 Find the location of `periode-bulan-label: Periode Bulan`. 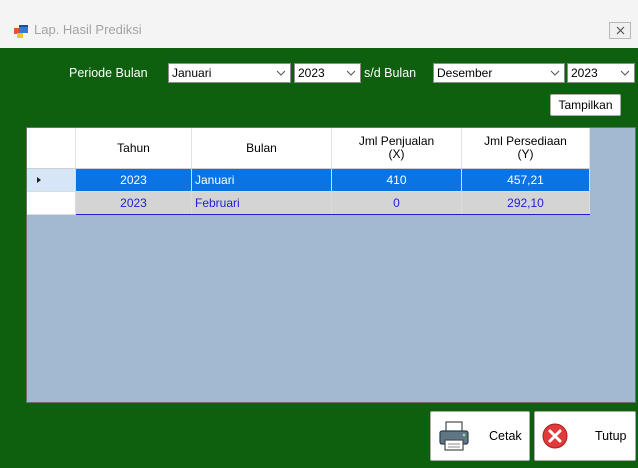

periode-bulan-label: Periode Bulan is located at coordinates (108, 73).